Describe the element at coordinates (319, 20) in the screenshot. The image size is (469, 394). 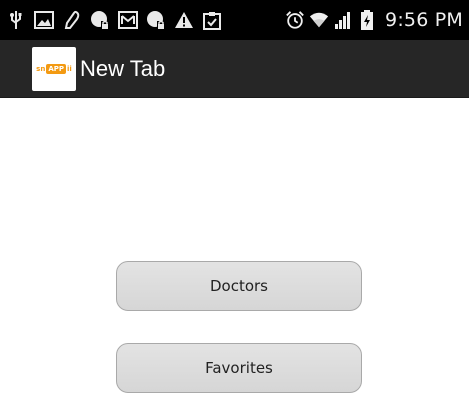
I see `wifi-icon` at that location.